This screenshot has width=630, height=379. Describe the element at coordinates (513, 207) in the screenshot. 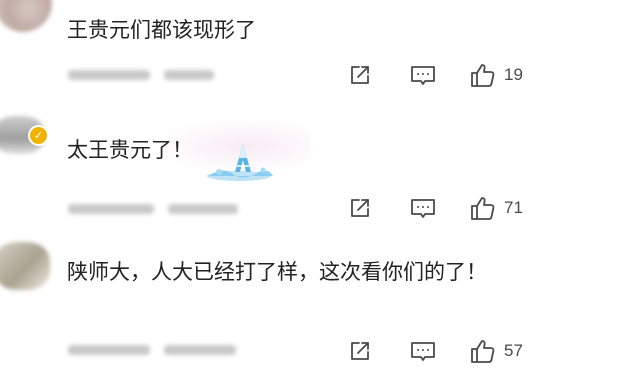

I see `like-count: 71` at that location.